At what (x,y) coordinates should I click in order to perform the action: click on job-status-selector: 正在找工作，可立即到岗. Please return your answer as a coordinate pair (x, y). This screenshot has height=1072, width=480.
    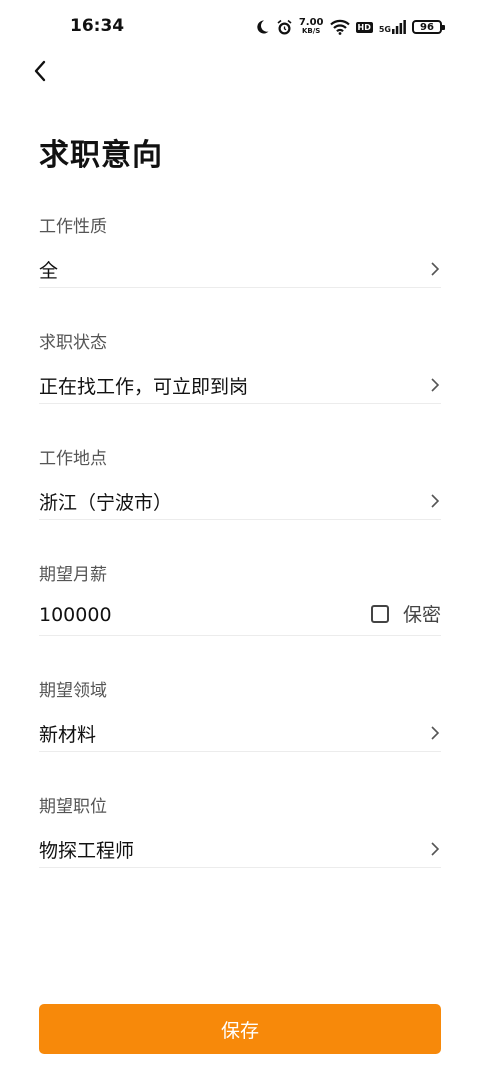
    Looking at the image, I should click on (240, 386).